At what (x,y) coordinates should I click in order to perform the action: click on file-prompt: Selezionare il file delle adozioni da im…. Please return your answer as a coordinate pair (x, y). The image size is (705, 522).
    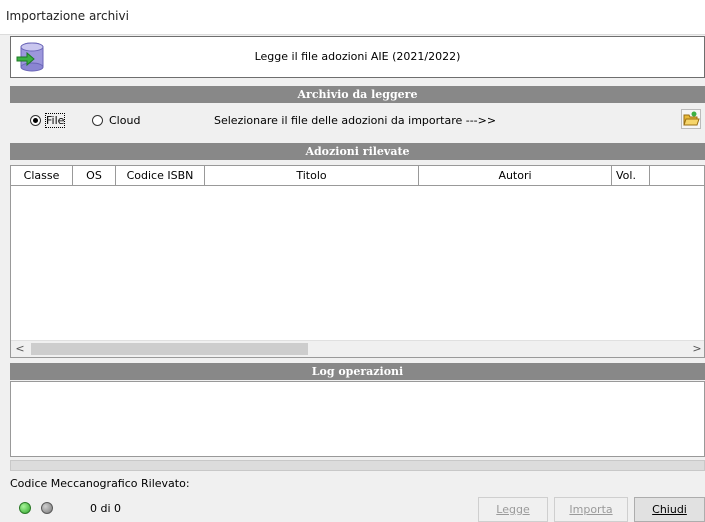
    Looking at the image, I should click on (355, 120).